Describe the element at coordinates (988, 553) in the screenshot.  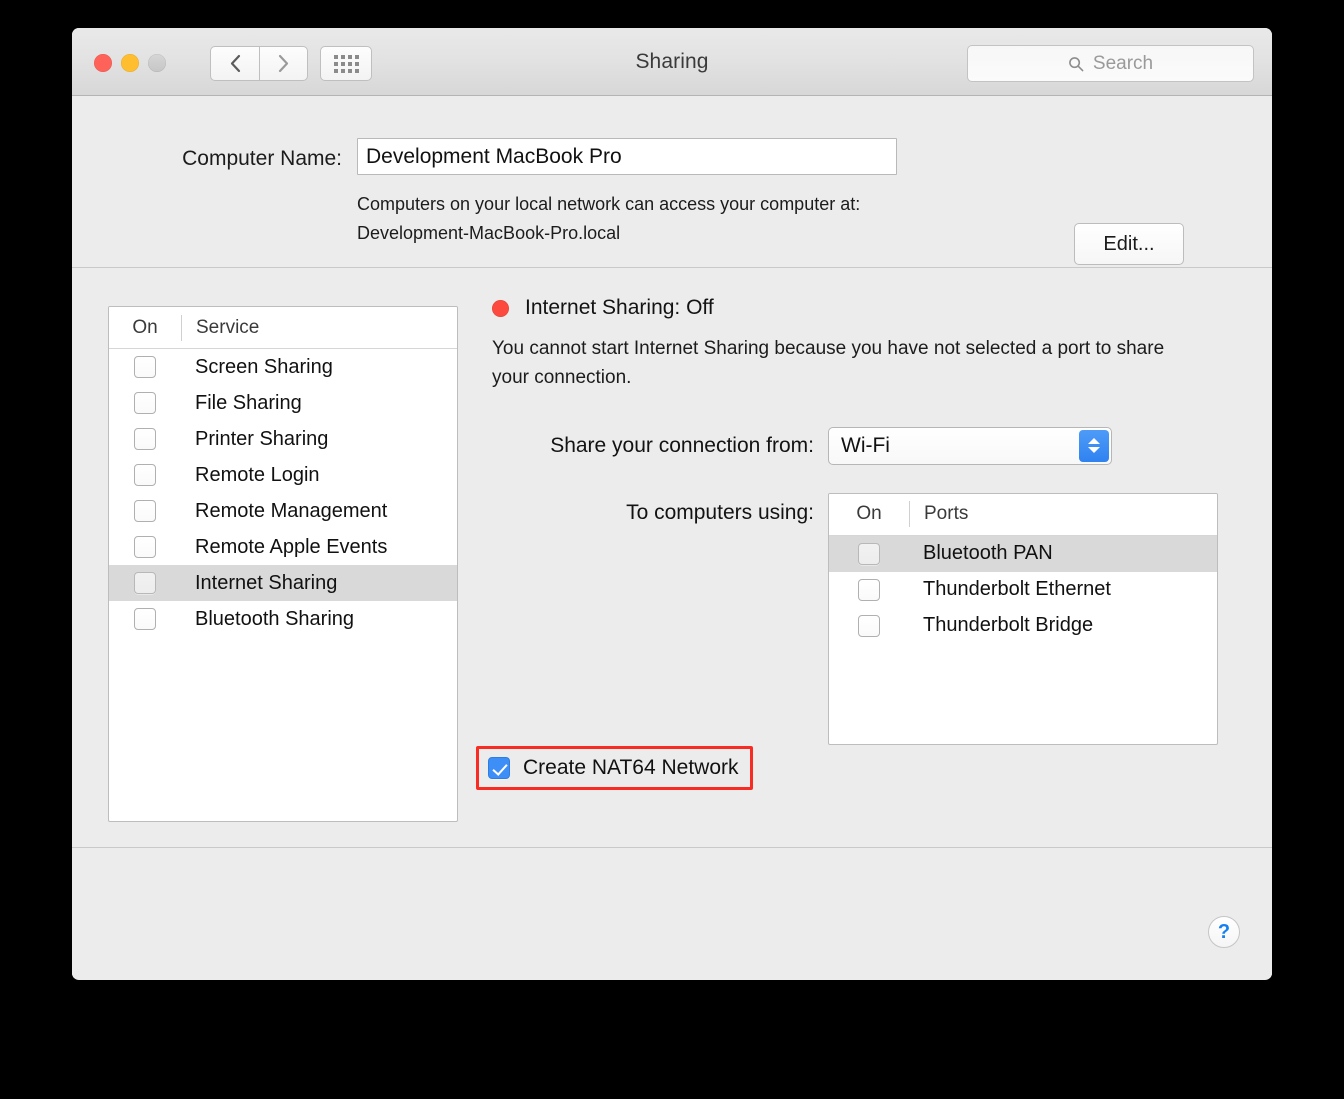
I see `port-row-label: Bluetooth PAN` at that location.